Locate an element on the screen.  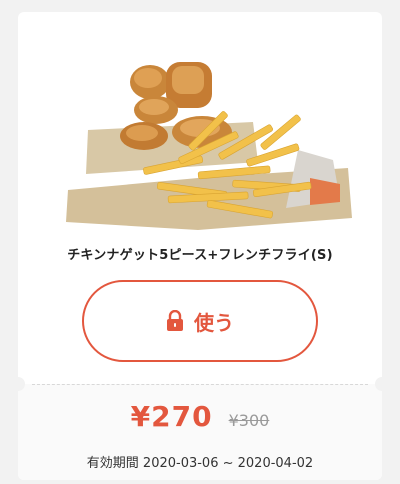
notch-left is located at coordinates (18, 384).